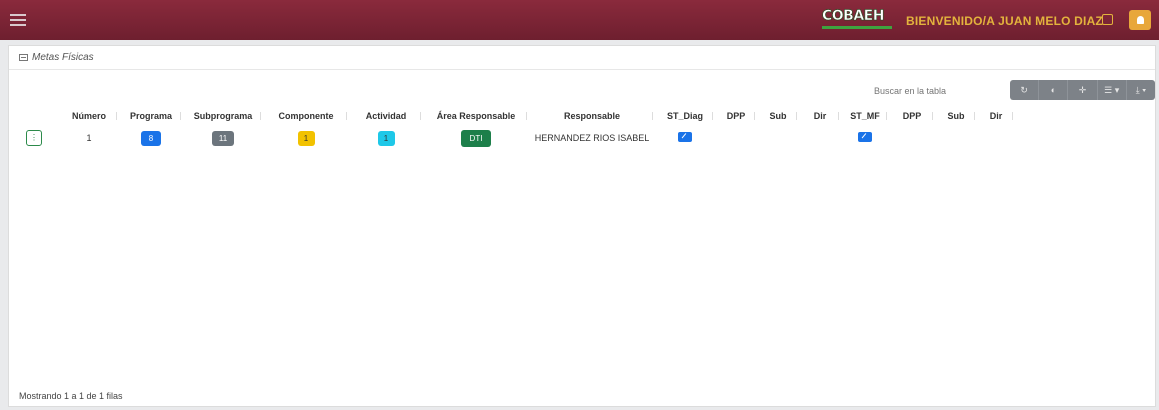 This screenshot has height=410, width=1159. What do you see at coordinates (592, 138) in the screenshot?
I see `cell-responsable: HERNANDEZ RIOS ISABEL` at bounding box center [592, 138].